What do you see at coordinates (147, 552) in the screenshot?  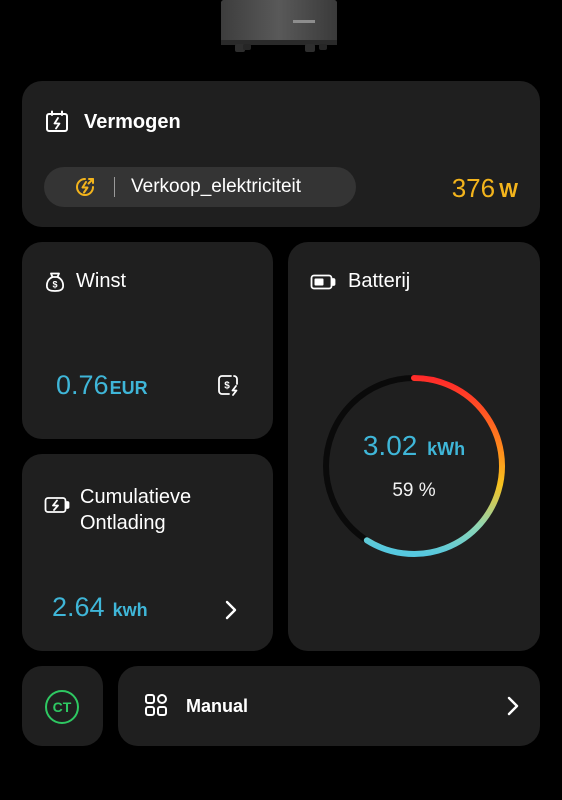 I see `cumulative-discharge-card: Cumulatieve Ontlading 2.64 kwh` at bounding box center [147, 552].